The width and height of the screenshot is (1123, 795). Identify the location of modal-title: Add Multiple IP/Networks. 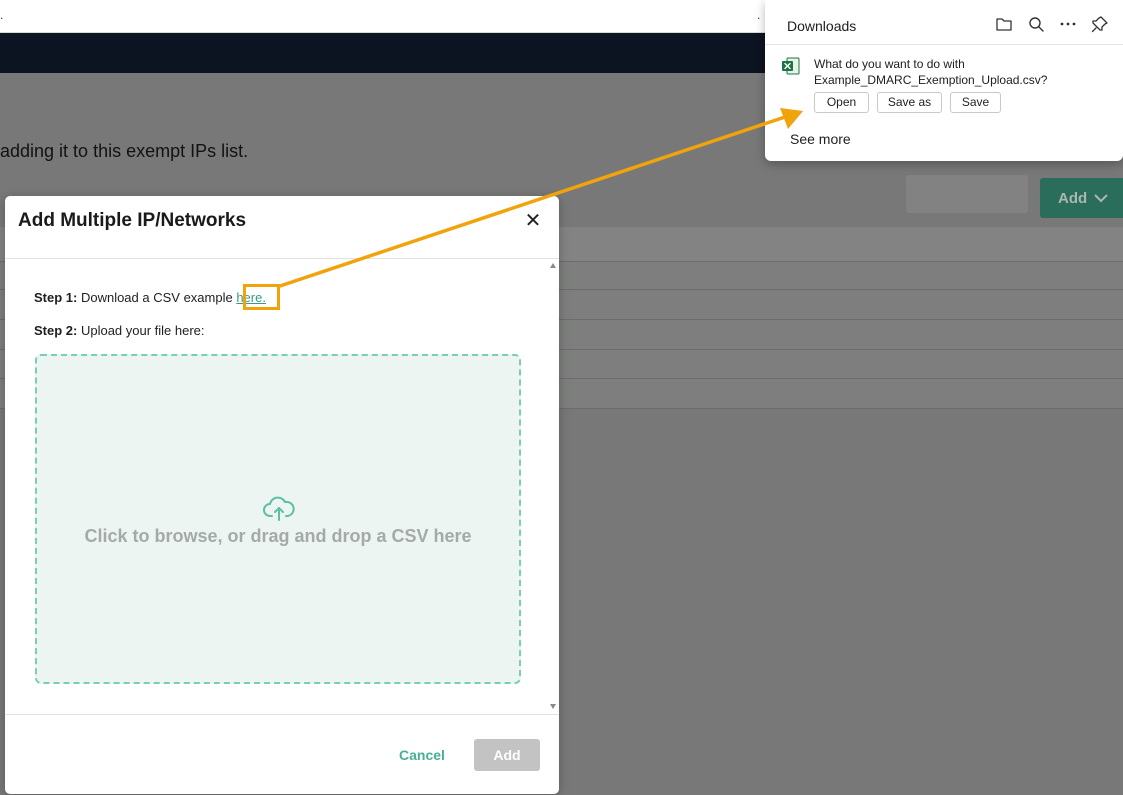
(132, 220).